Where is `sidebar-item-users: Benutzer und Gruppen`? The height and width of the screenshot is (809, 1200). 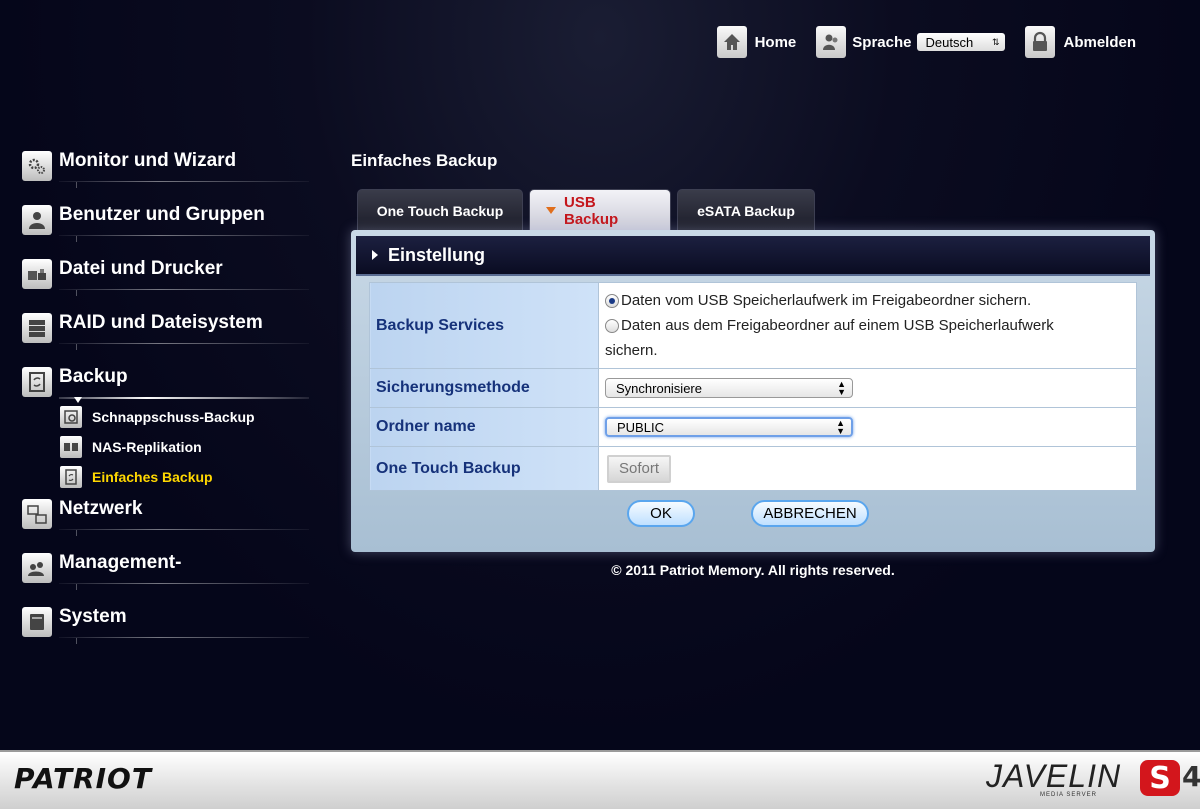
sidebar-item-users: Benutzer und Gruppen is located at coordinates (165, 229).